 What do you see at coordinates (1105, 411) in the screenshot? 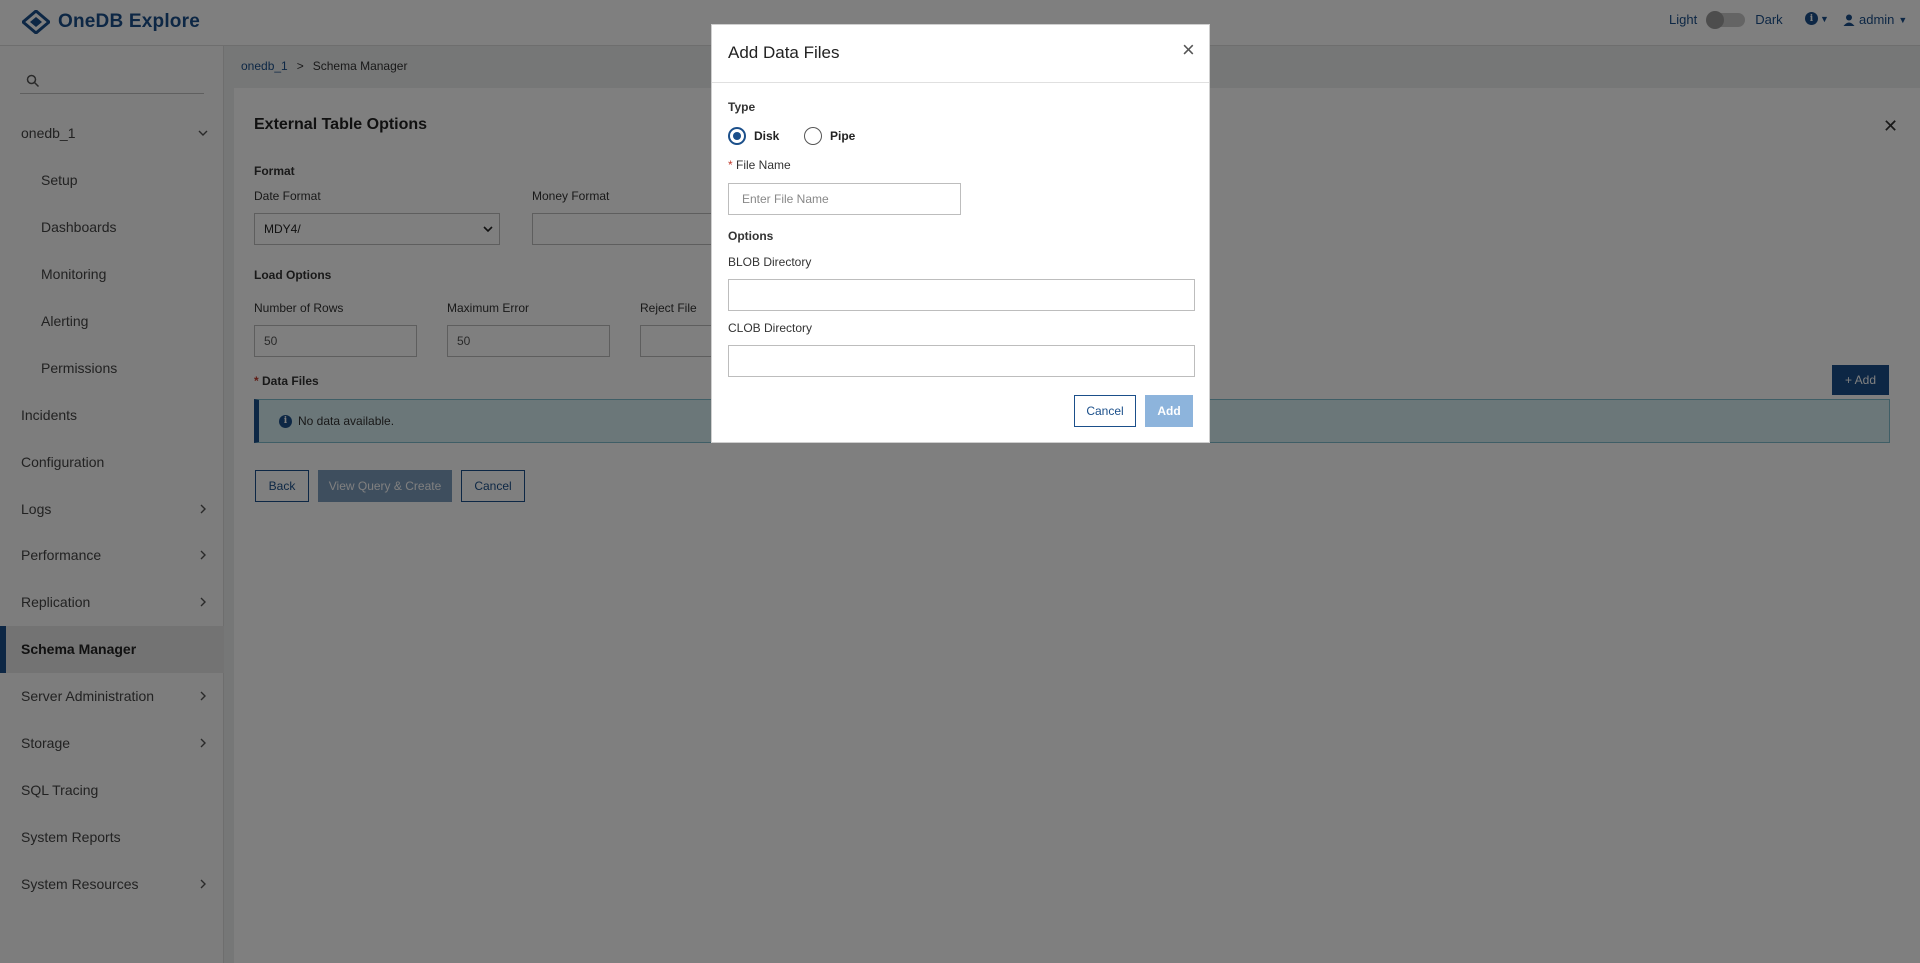
I see `modal-cancel-button: Cancel` at bounding box center [1105, 411].